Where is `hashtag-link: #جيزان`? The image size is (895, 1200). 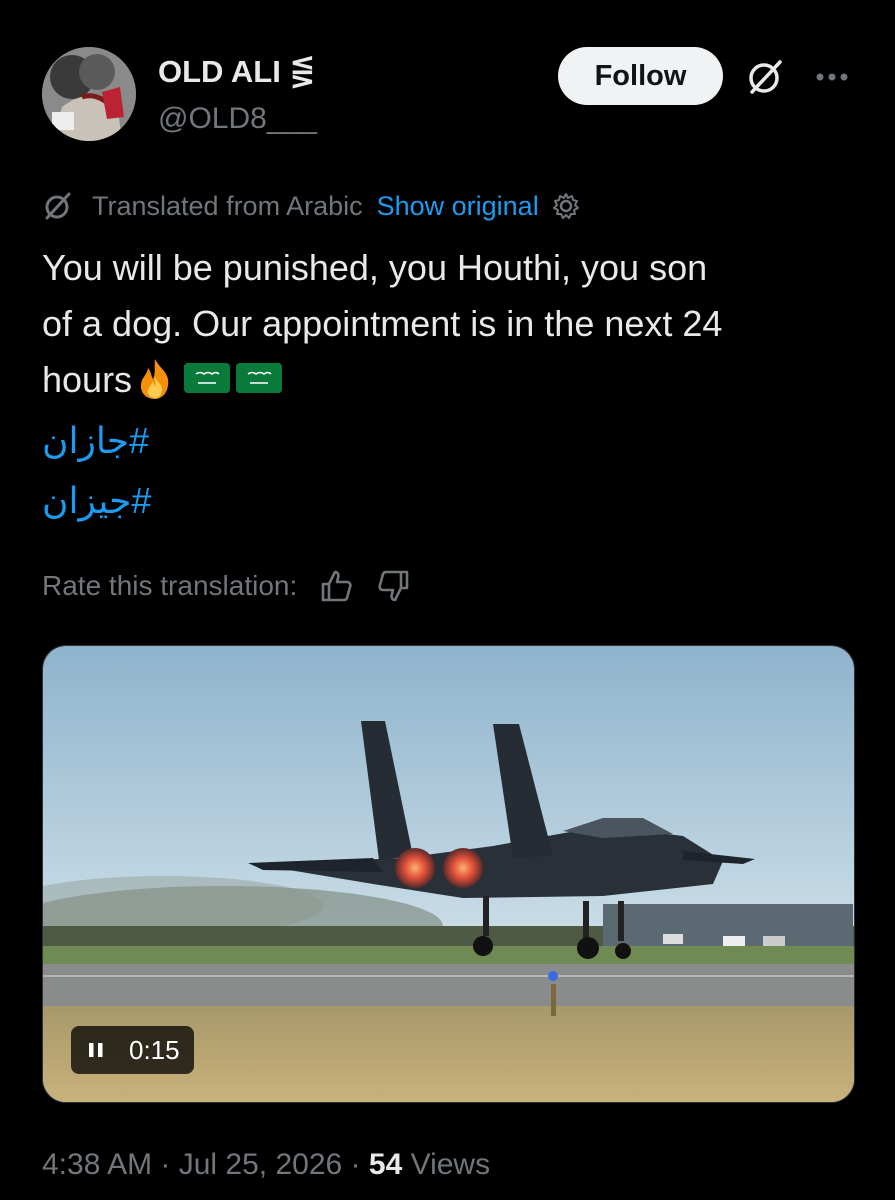 hashtag-link: #جيزان is located at coordinates (96, 501).